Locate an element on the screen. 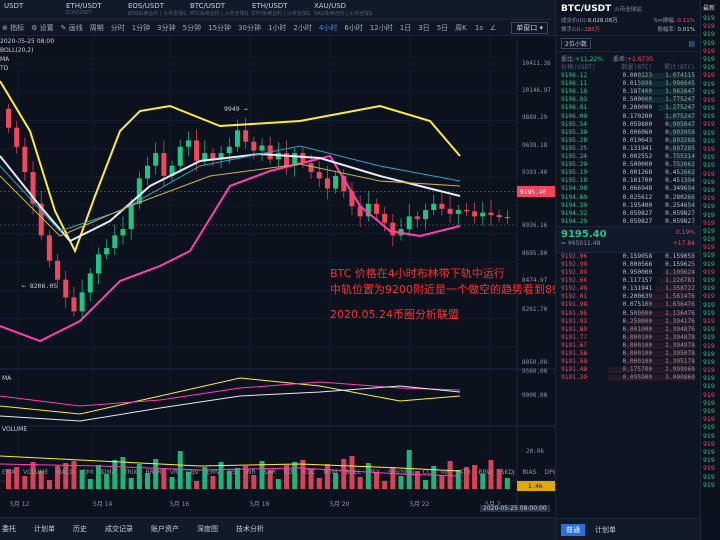 Image resolution: width=720 pixels, height=540 pixels. indicator-item: KDJ is located at coordinates (289, 473).